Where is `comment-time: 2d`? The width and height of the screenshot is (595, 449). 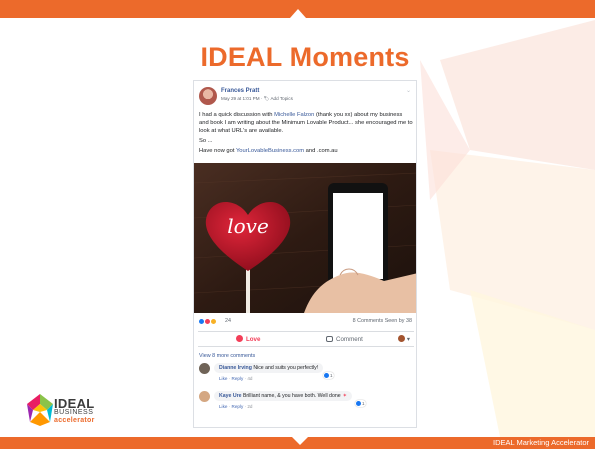
comment-time: 2d is located at coordinates (250, 406).